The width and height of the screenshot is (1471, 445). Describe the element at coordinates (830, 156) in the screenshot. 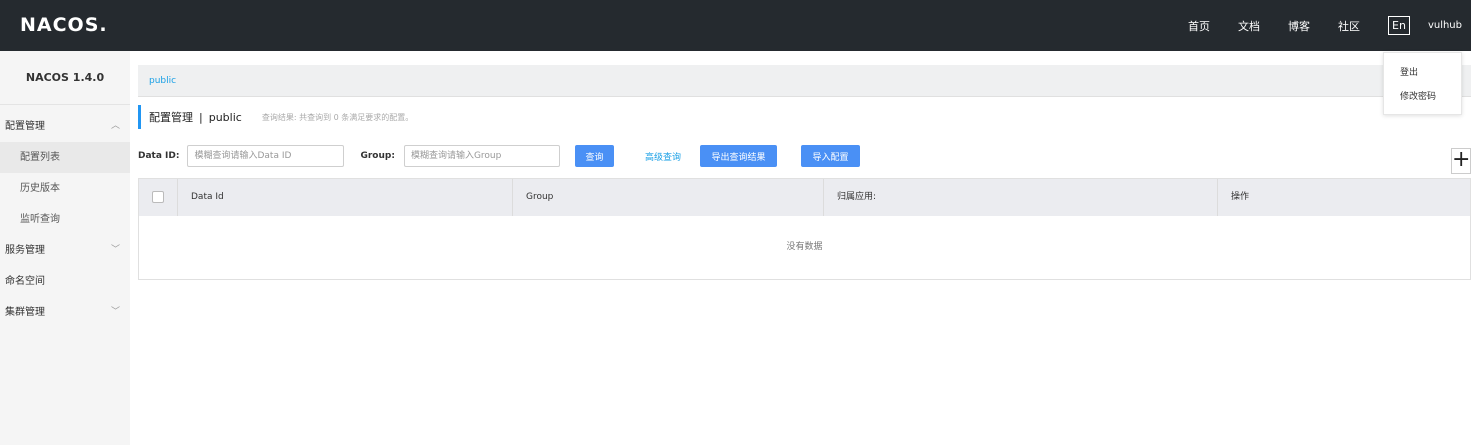

I see `import-button: 导入配置` at that location.